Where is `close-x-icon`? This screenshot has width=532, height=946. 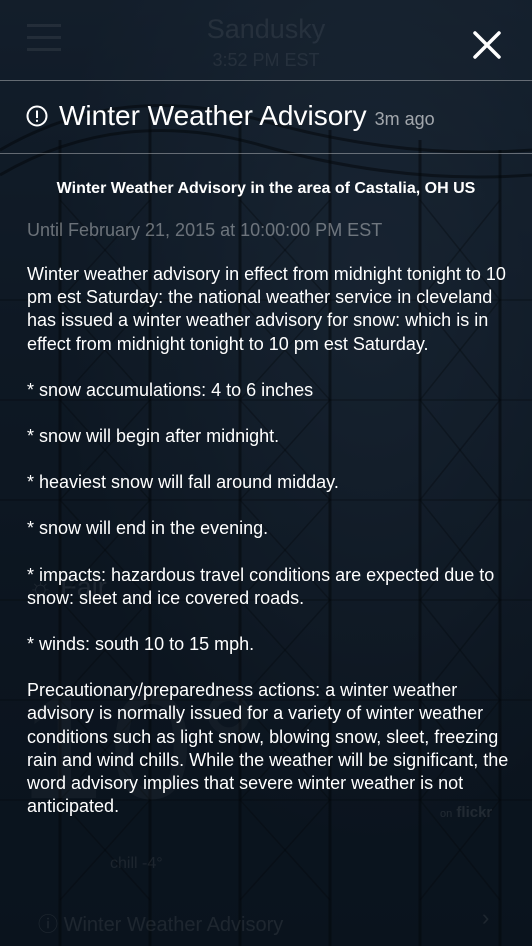
close-x-icon is located at coordinates (487, 45).